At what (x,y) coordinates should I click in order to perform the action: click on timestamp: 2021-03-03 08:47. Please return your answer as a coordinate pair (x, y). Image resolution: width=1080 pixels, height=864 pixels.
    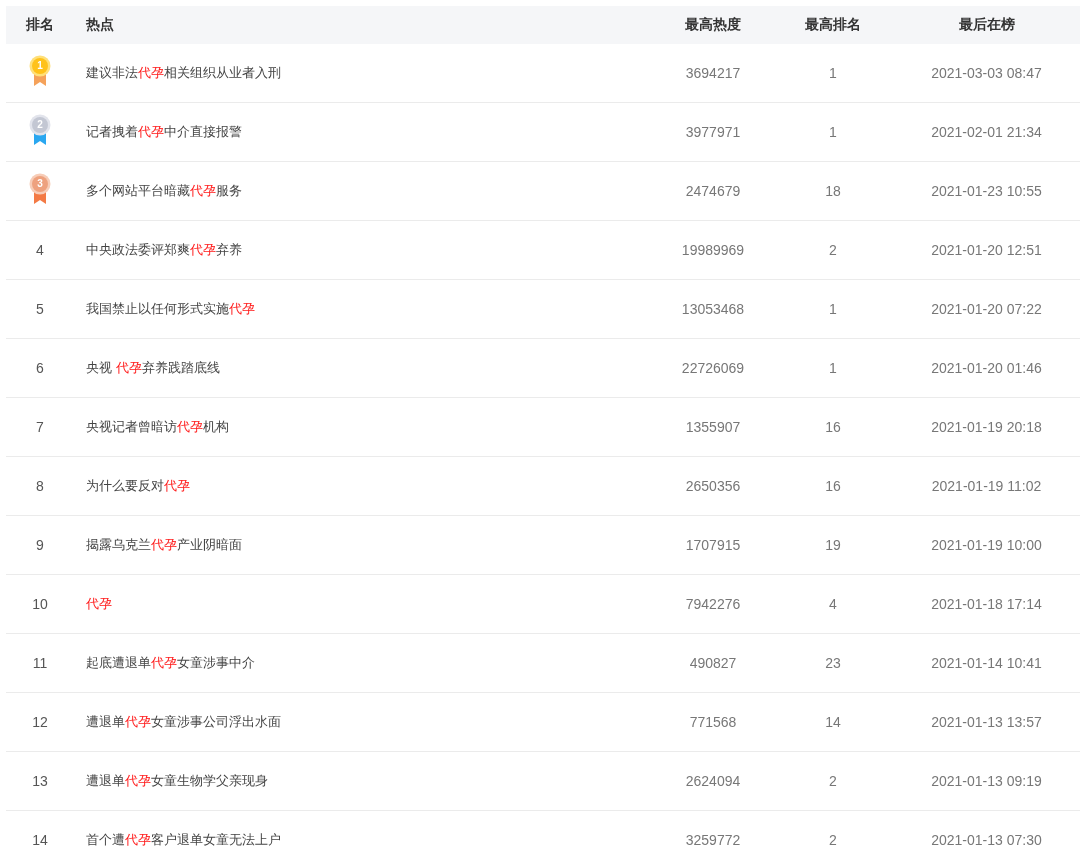
    Looking at the image, I should click on (986, 73).